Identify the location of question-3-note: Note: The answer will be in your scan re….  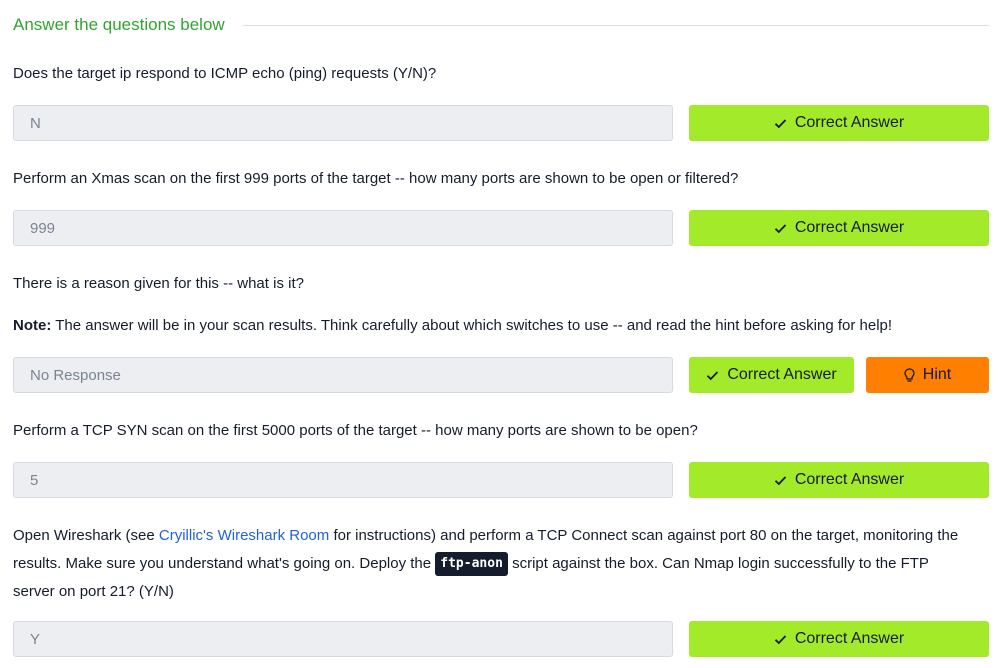
(501, 326).